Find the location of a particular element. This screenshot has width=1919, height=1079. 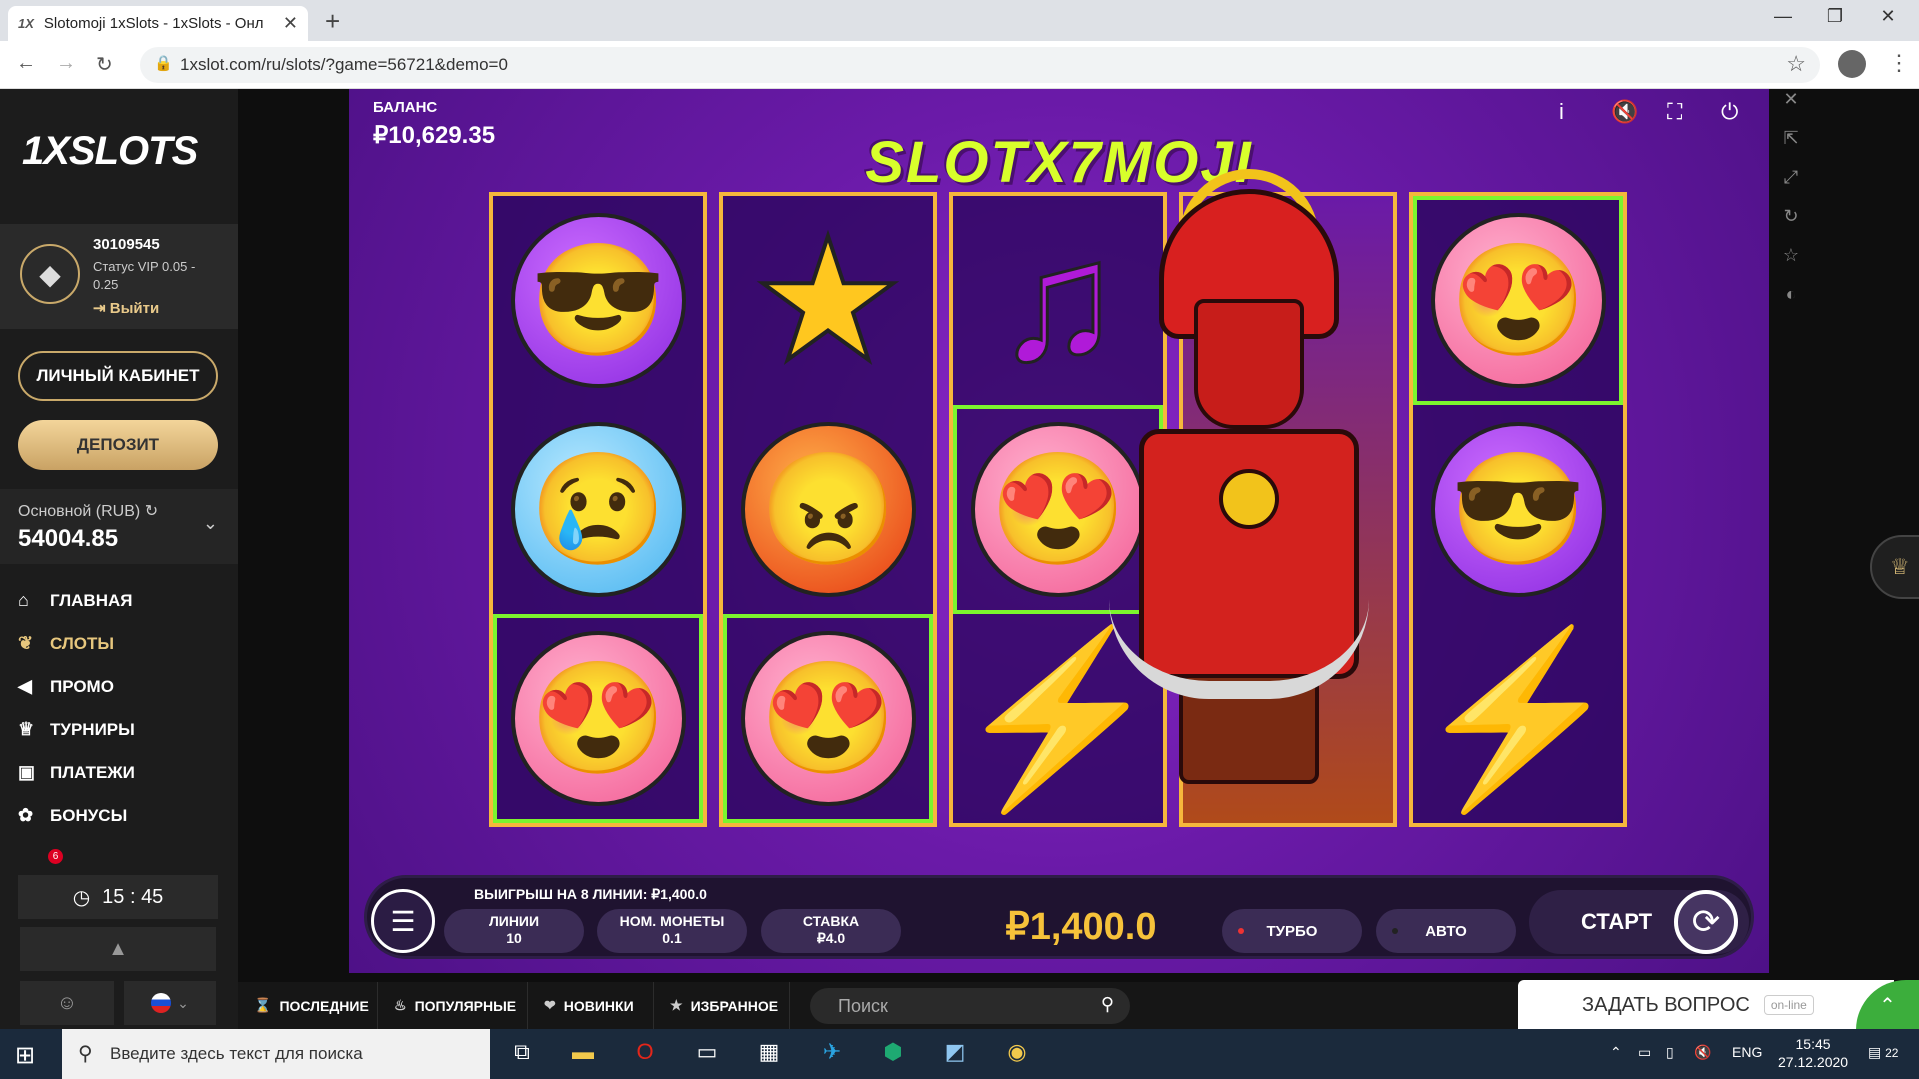

task-view-icon: ⧉ is located at coordinates (522, 1054).